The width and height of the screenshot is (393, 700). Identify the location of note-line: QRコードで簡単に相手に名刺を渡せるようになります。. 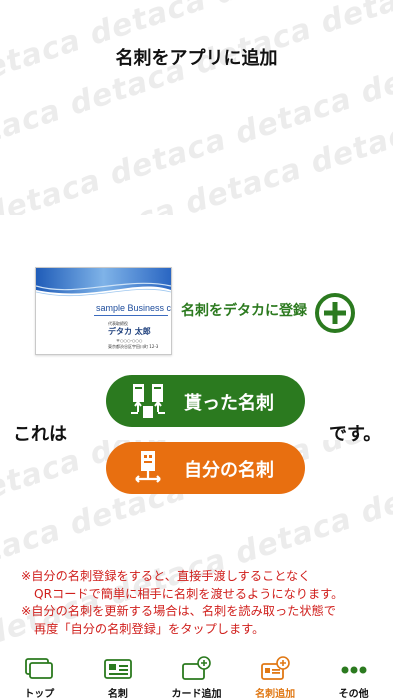
(189, 593).